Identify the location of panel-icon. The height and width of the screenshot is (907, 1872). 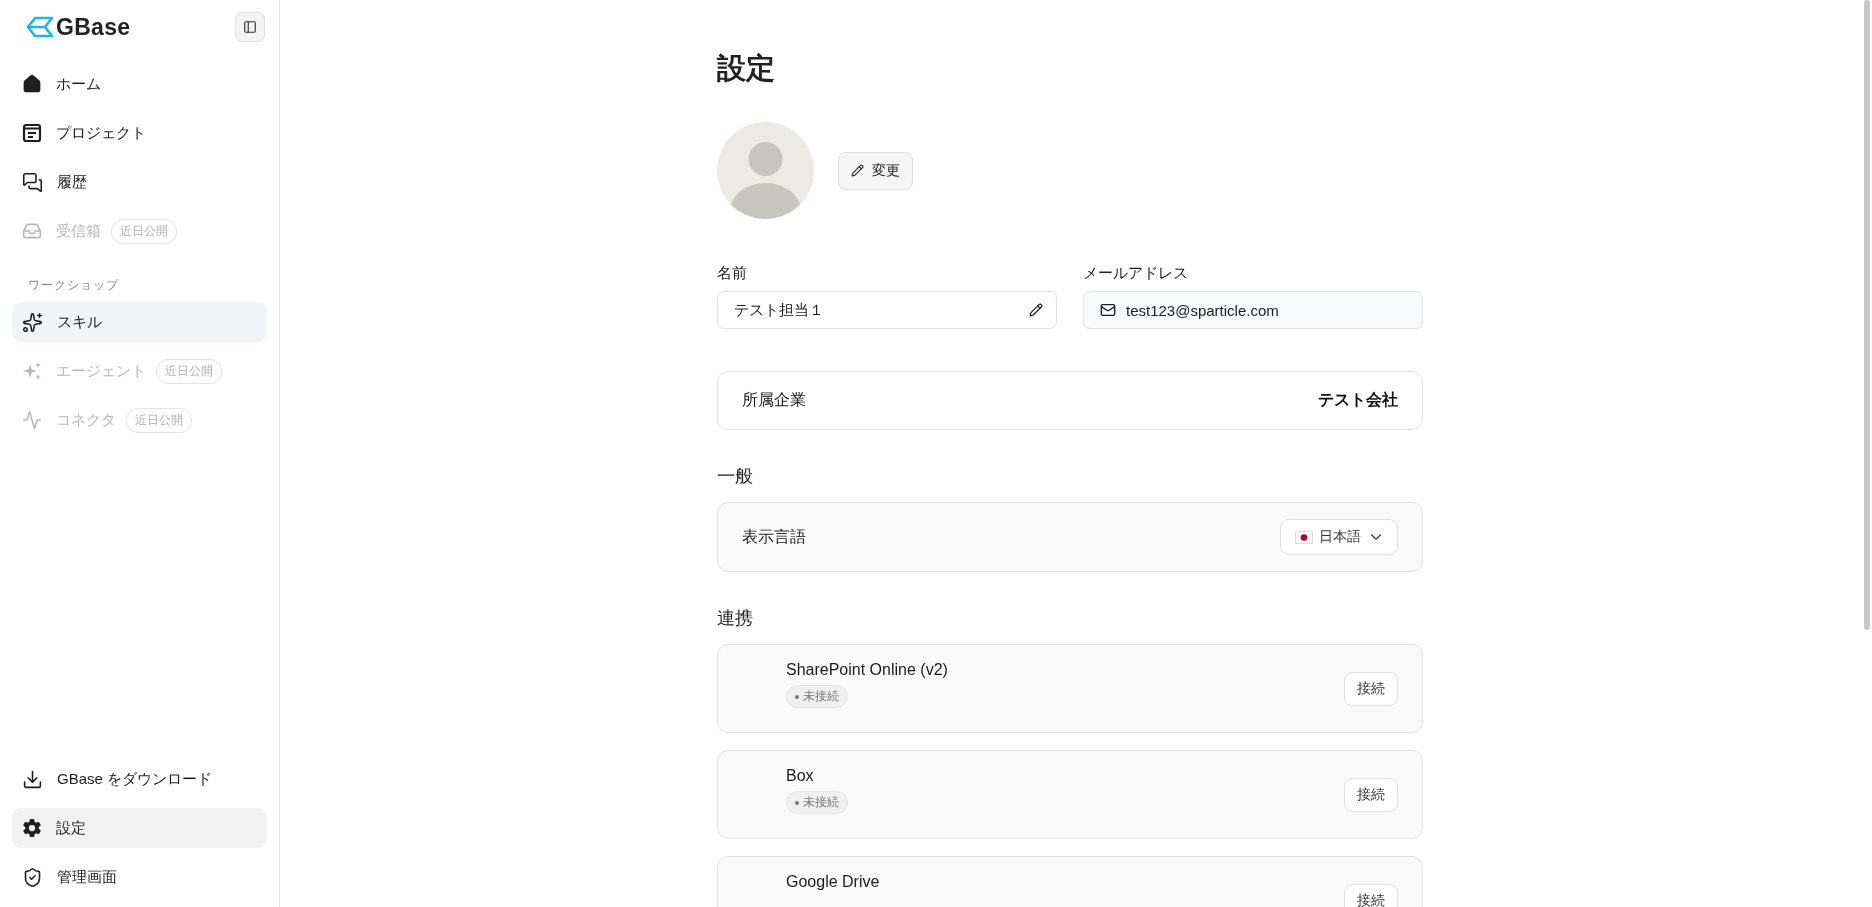
(250, 27).